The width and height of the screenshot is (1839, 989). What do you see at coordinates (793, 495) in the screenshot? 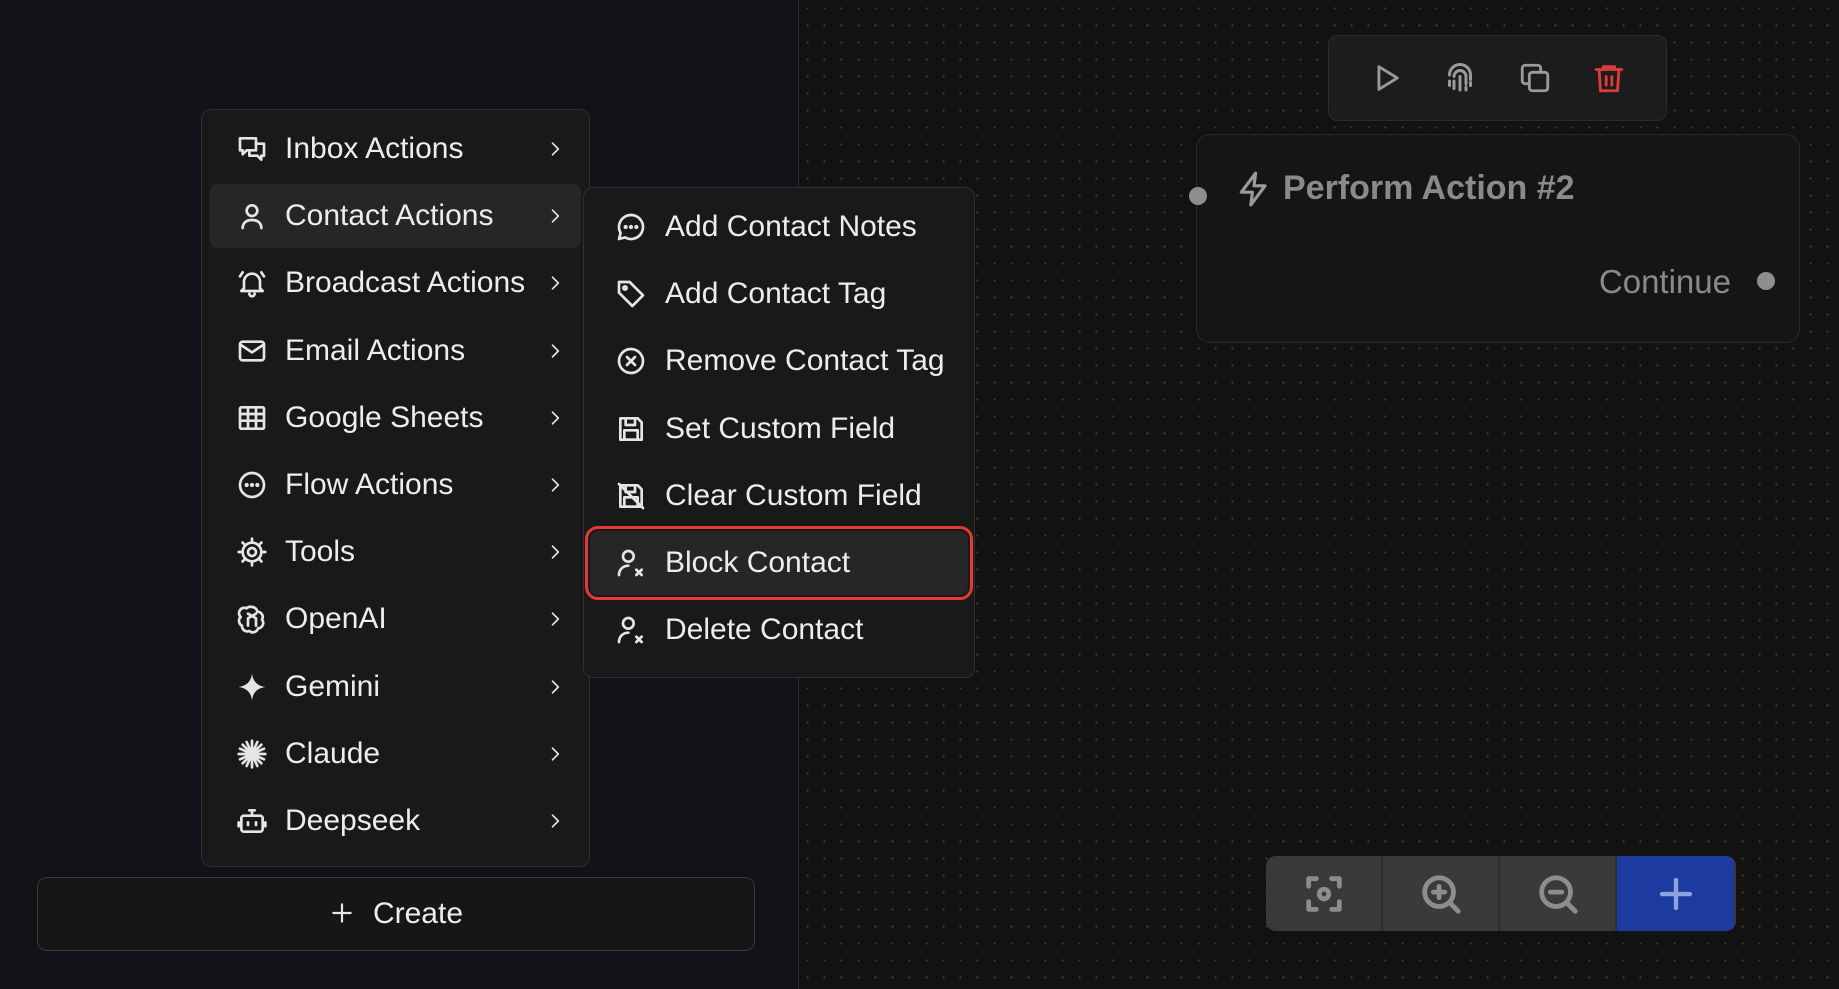
I see `submenu-item-label: Clear Custom Field` at bounding box center [793, 495].